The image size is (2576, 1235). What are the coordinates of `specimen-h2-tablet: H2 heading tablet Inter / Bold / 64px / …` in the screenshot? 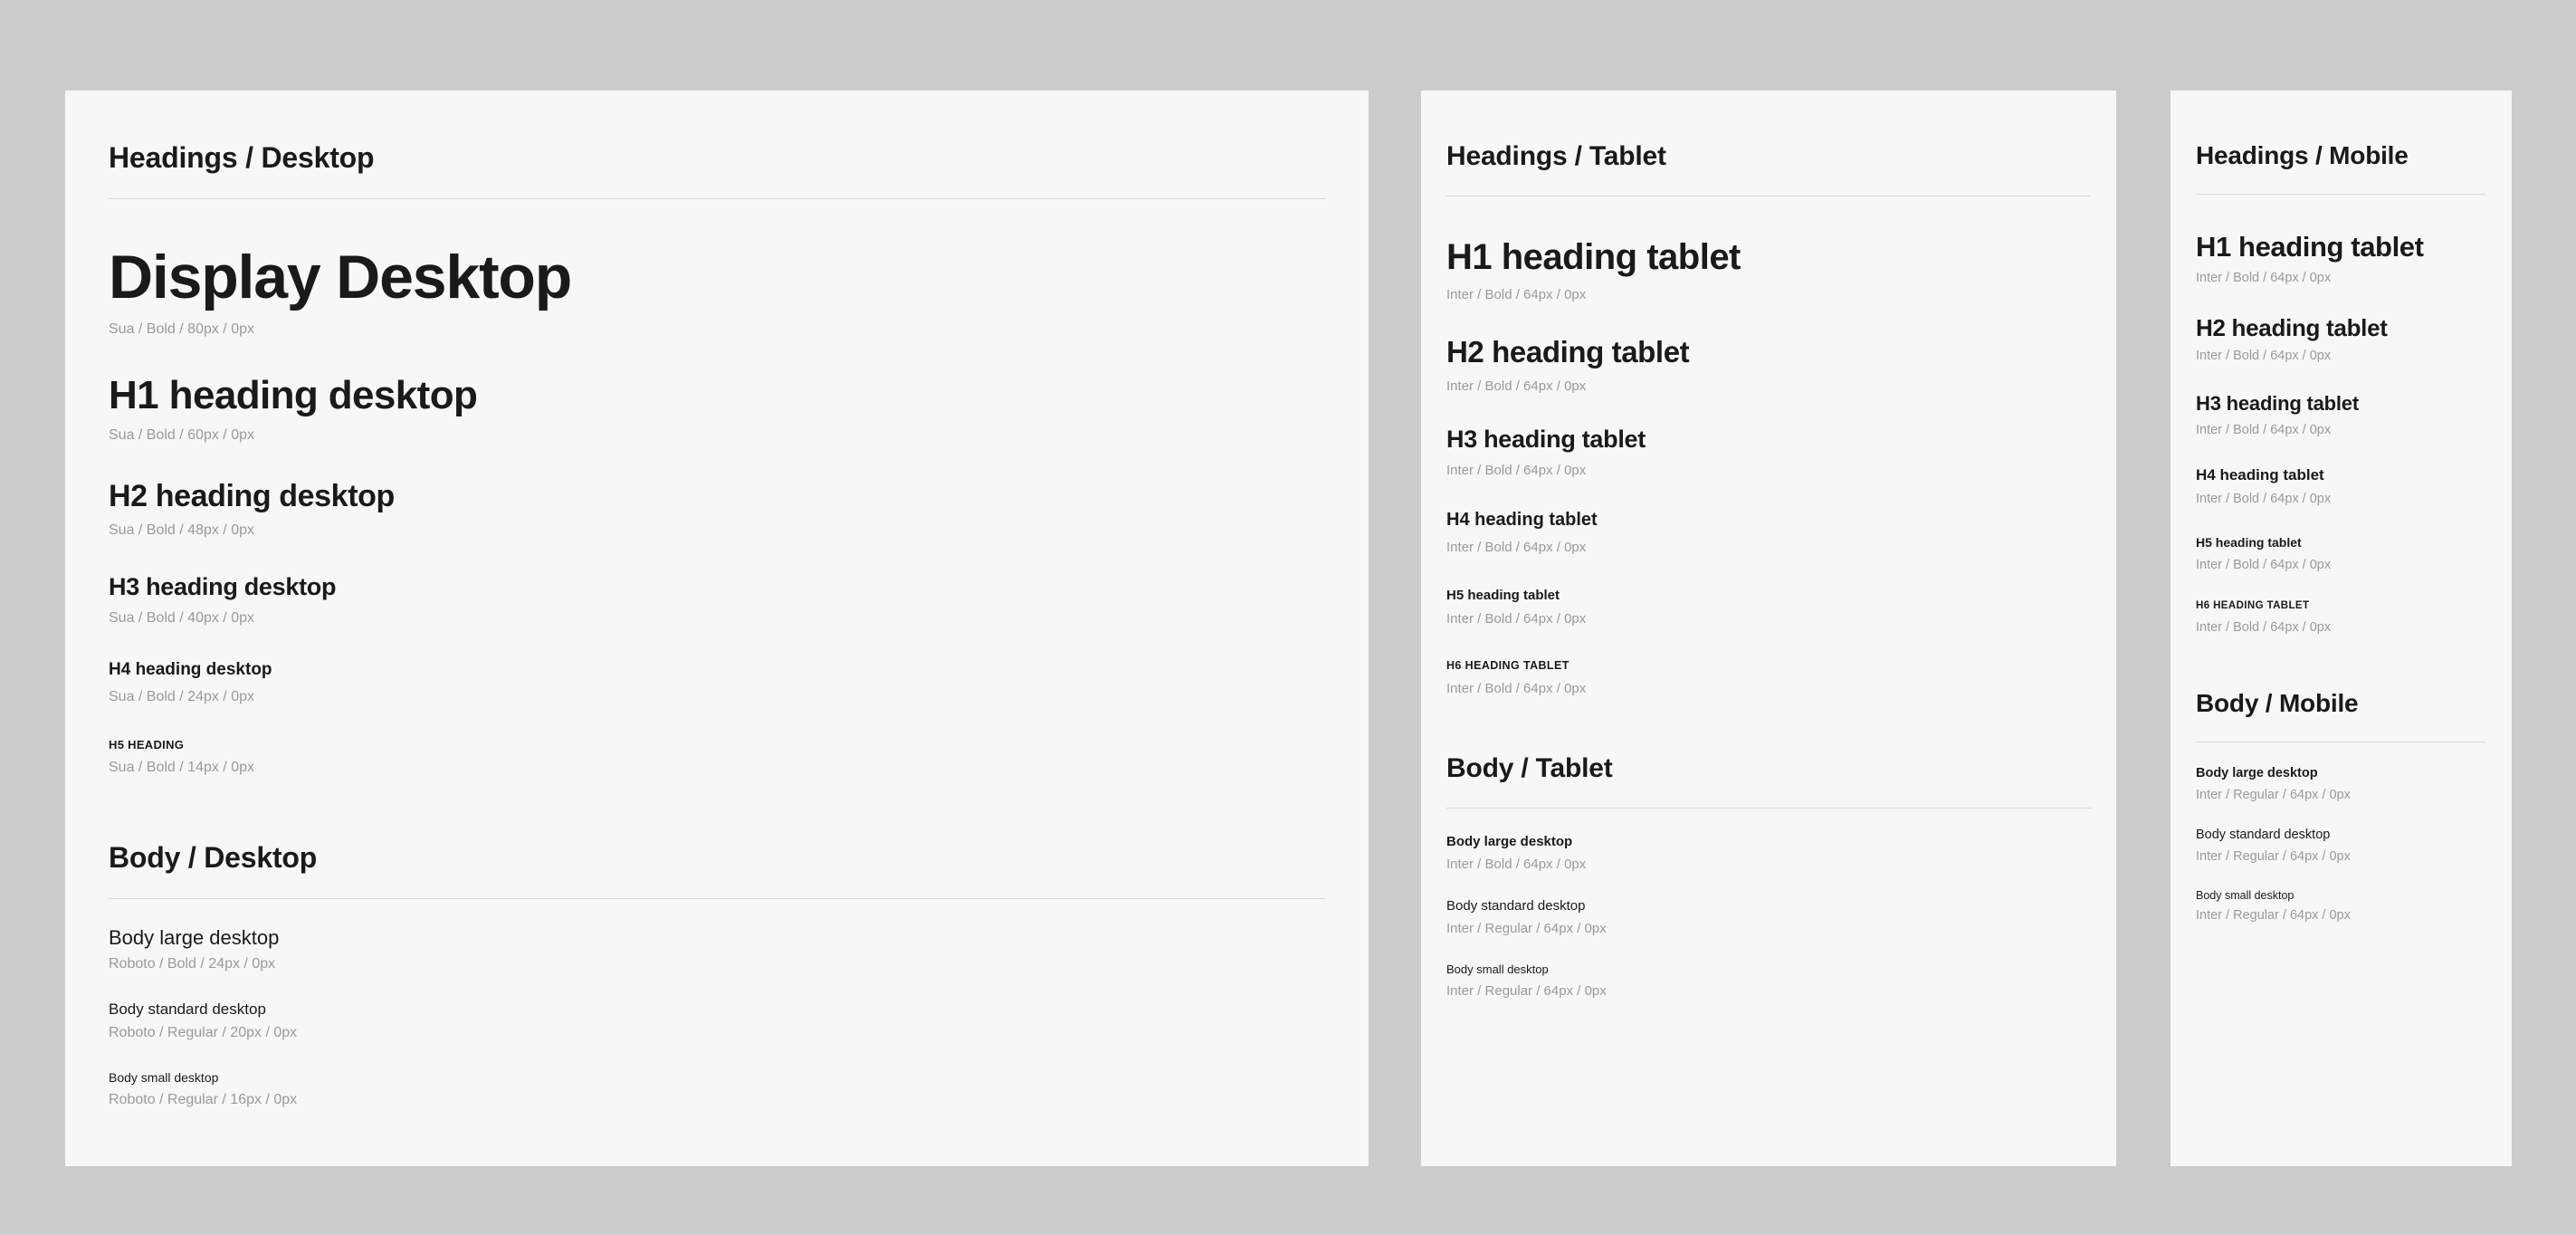 It's located at (1769, 365).